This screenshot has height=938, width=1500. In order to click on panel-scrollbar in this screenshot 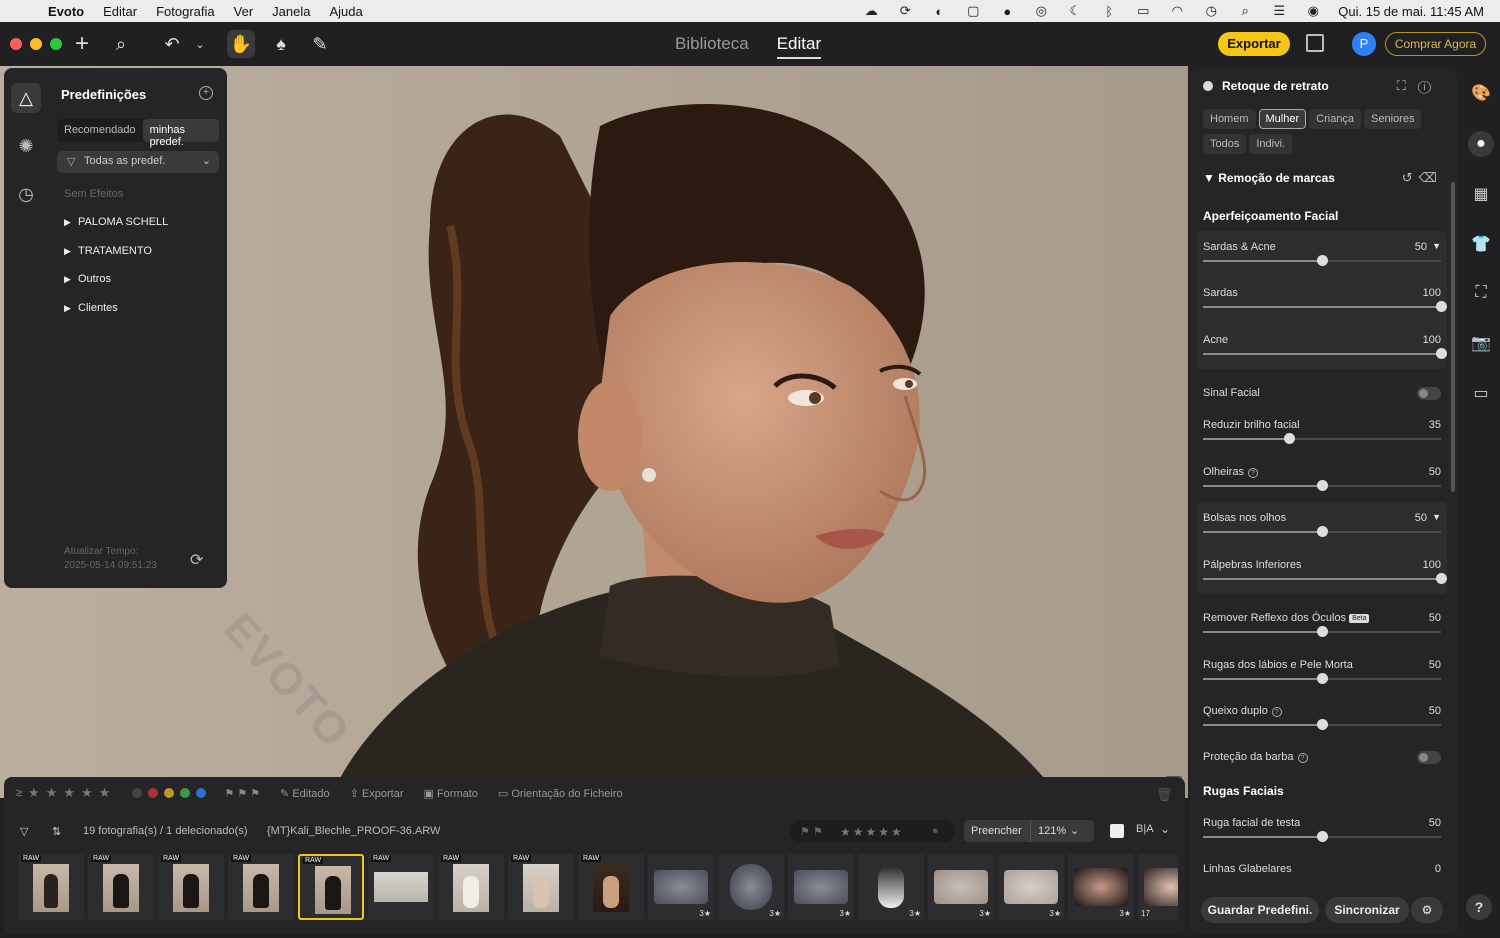, I will do `click(1453, 337)`.